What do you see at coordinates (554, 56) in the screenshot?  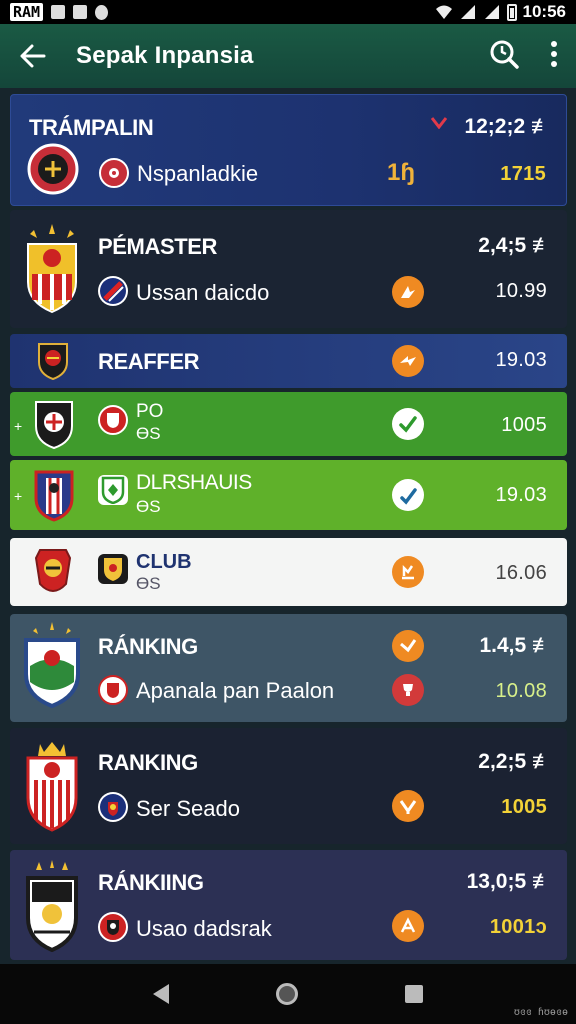 I see `overflow-menu-icon` at bounding box center [554, 56].